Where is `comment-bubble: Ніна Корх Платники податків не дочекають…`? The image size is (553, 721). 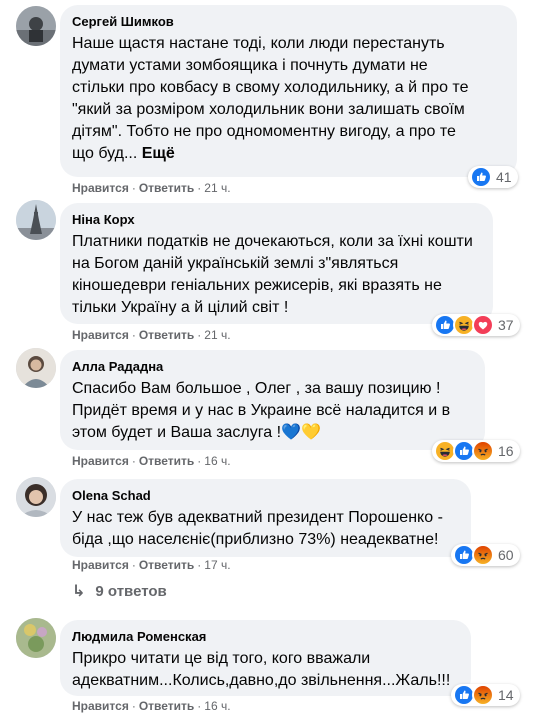
comment-bubble: Ніна Корх Платники податків не дочекають… is located at coordinates (276, 263).